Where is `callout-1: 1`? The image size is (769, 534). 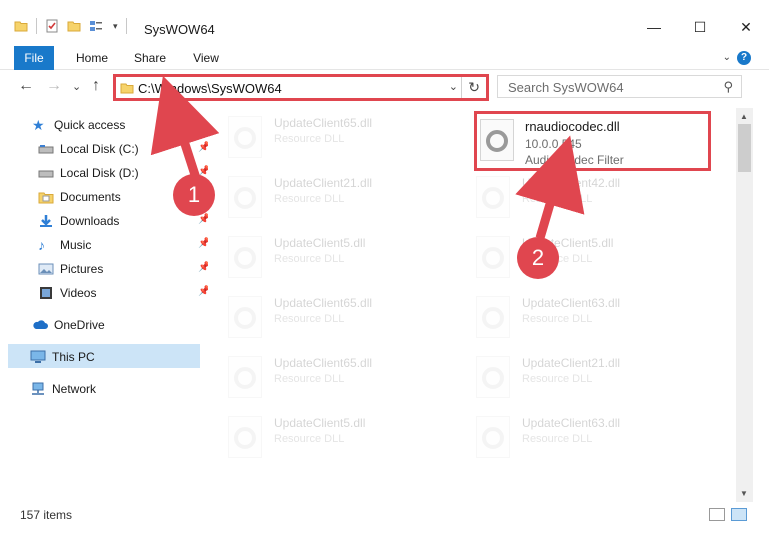
callout-1: 1 is located at coordinates (194, 195).